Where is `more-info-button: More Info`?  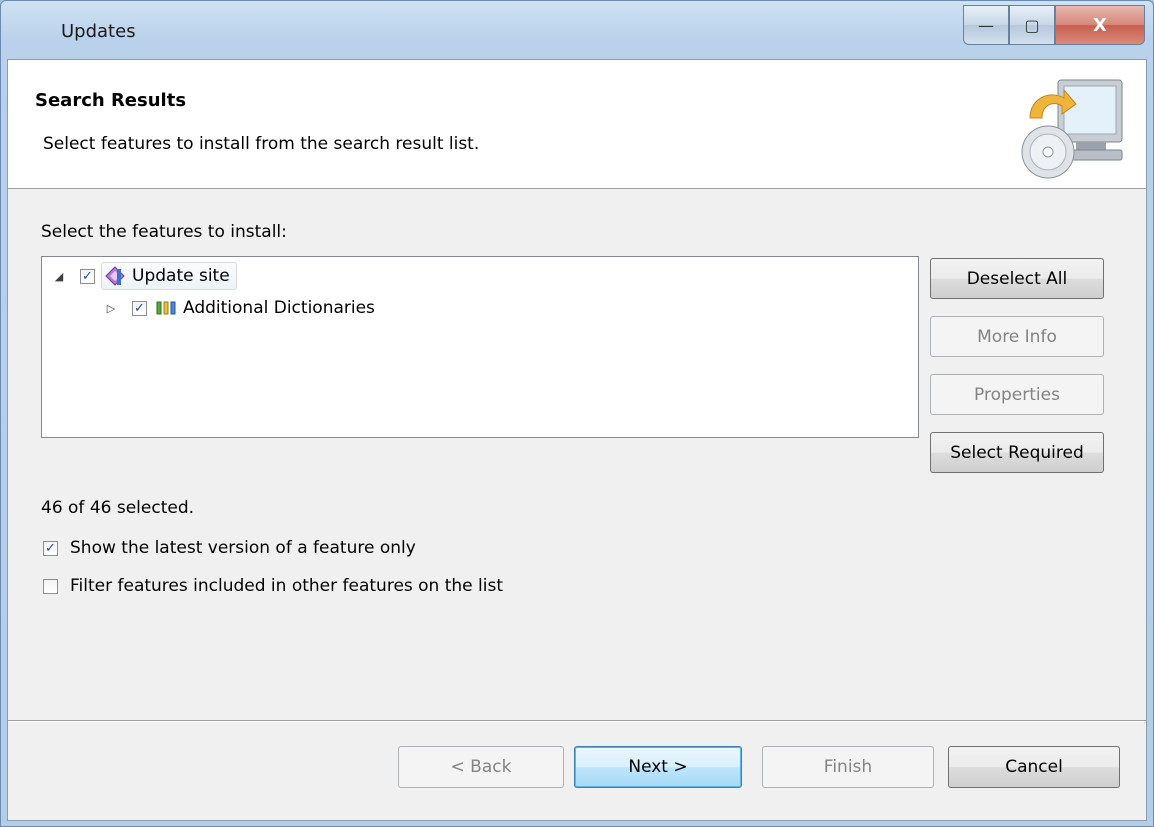 more-info-button: More Info is located at coordinates (1017, 336).